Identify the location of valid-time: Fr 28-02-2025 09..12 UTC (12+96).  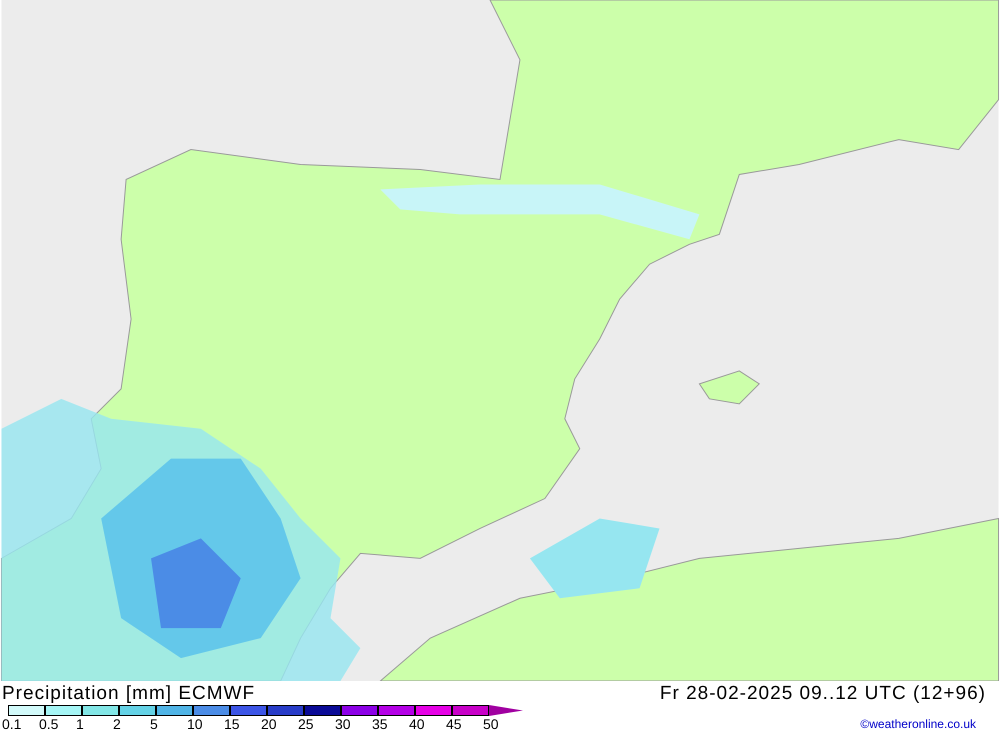
(823, 693).